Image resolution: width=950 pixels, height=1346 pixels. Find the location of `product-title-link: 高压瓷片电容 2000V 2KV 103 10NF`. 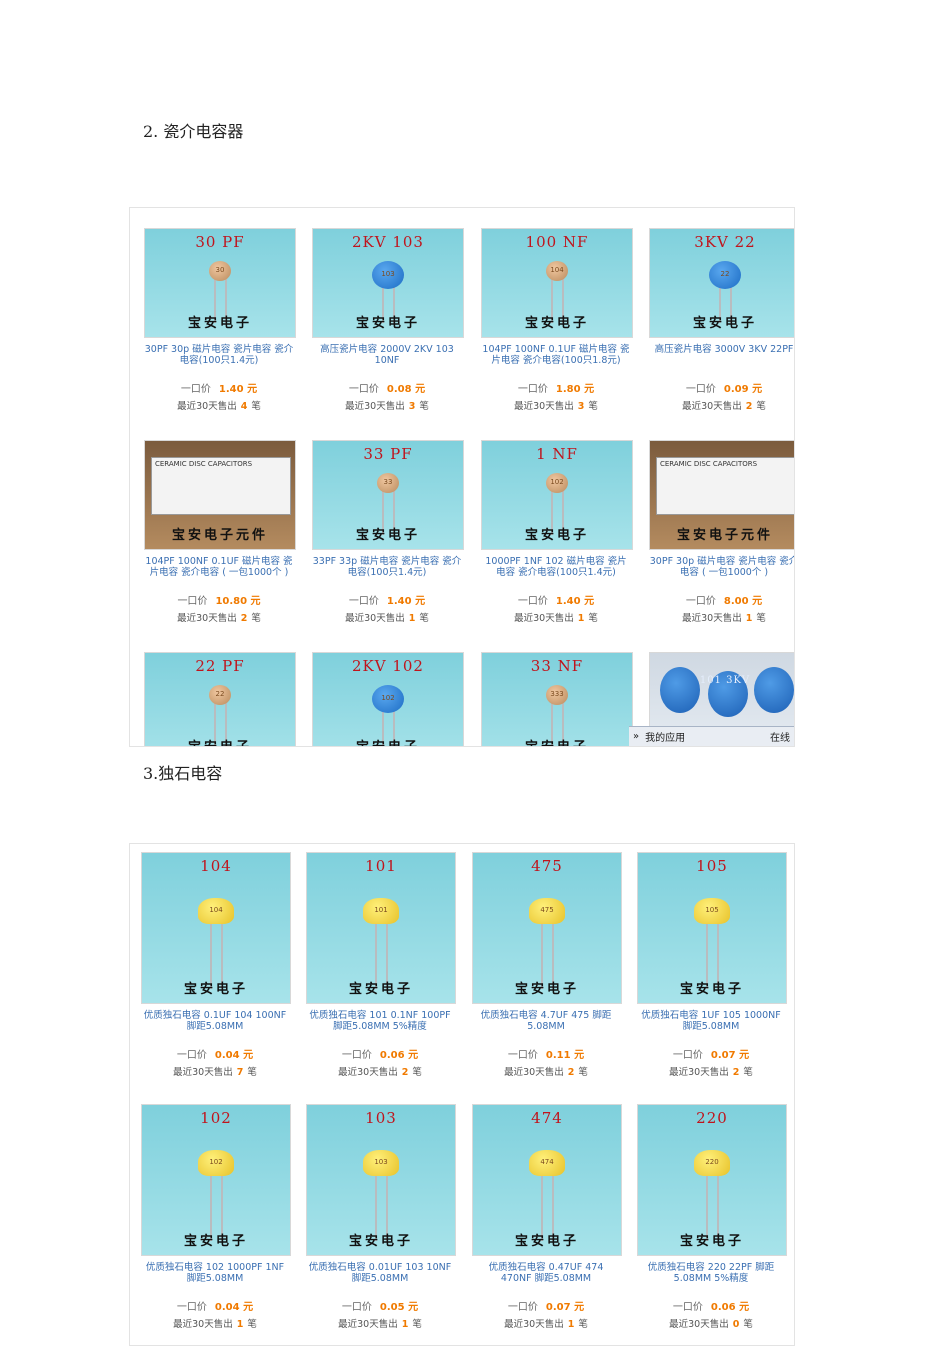

product-title-link: 高压瓷片电容 2000V 2KV 103 10NF is located at coordinates (387, 355).